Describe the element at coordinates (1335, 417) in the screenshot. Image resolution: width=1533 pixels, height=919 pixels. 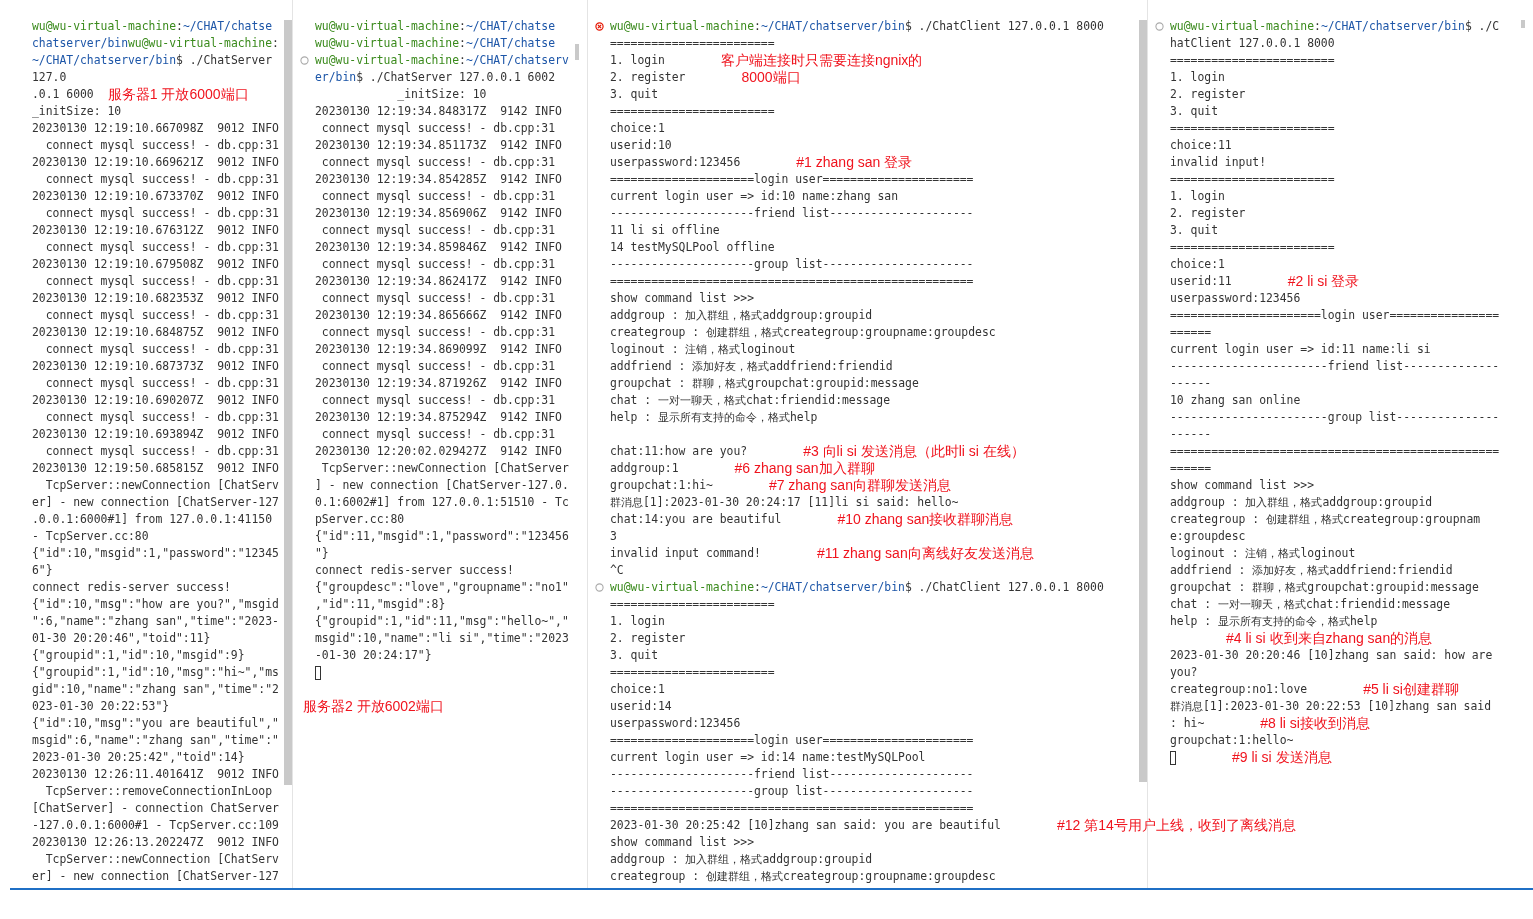
I see `terminal-line: -----------------------group list---------------` at that location.